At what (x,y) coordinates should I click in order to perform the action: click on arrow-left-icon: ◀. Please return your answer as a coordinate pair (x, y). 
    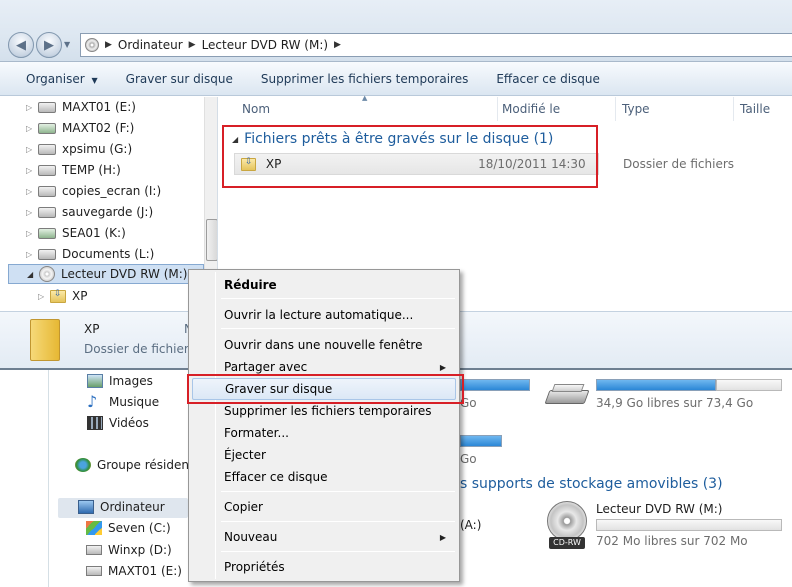
    Looking at the image, I should click on (21, 45).